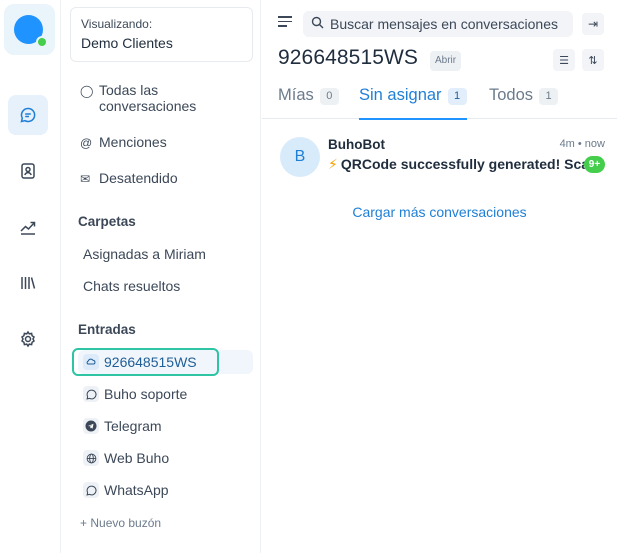 This screenshot has height=553, width=617. Describe the element at coordinates (29, 29) in the screenshot. I see `account-logo` at that location.